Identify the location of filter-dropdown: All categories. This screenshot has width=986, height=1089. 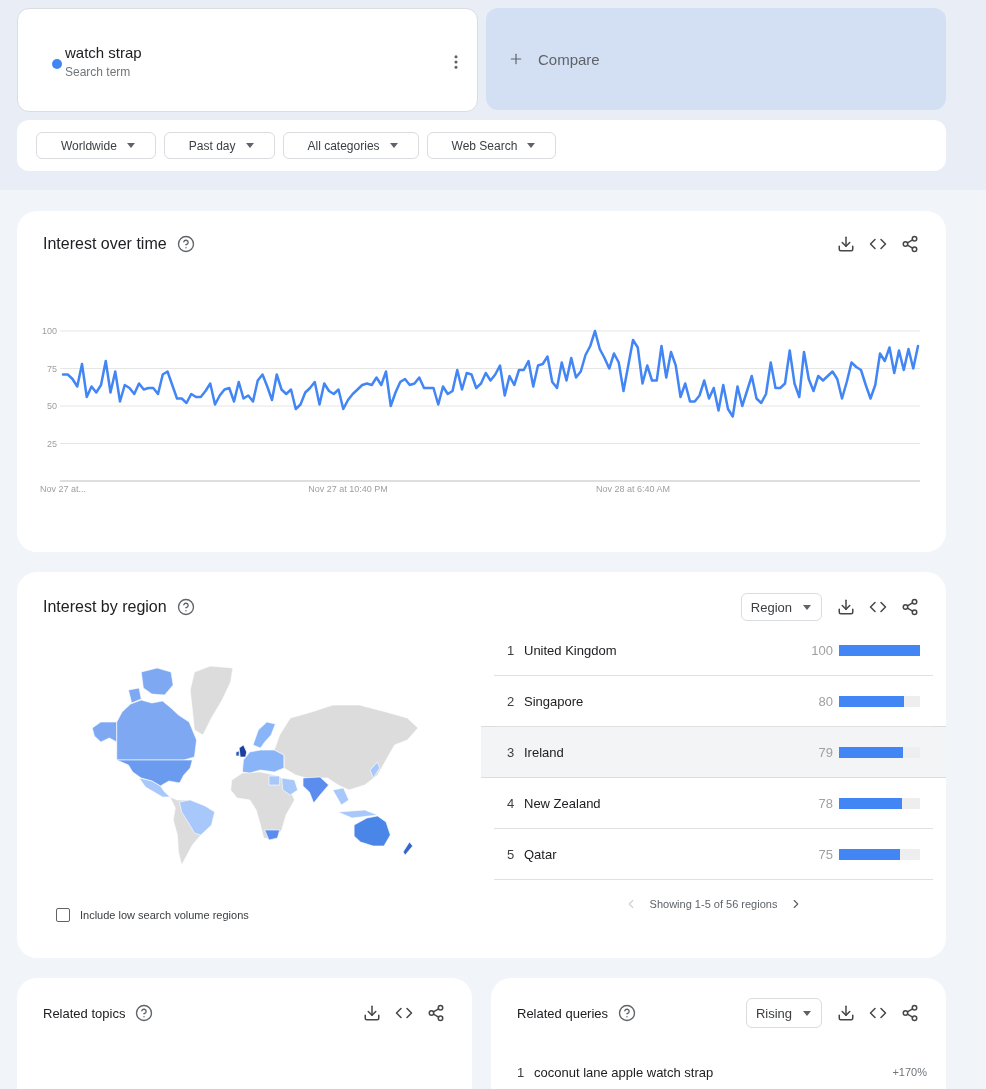
(350, 145).